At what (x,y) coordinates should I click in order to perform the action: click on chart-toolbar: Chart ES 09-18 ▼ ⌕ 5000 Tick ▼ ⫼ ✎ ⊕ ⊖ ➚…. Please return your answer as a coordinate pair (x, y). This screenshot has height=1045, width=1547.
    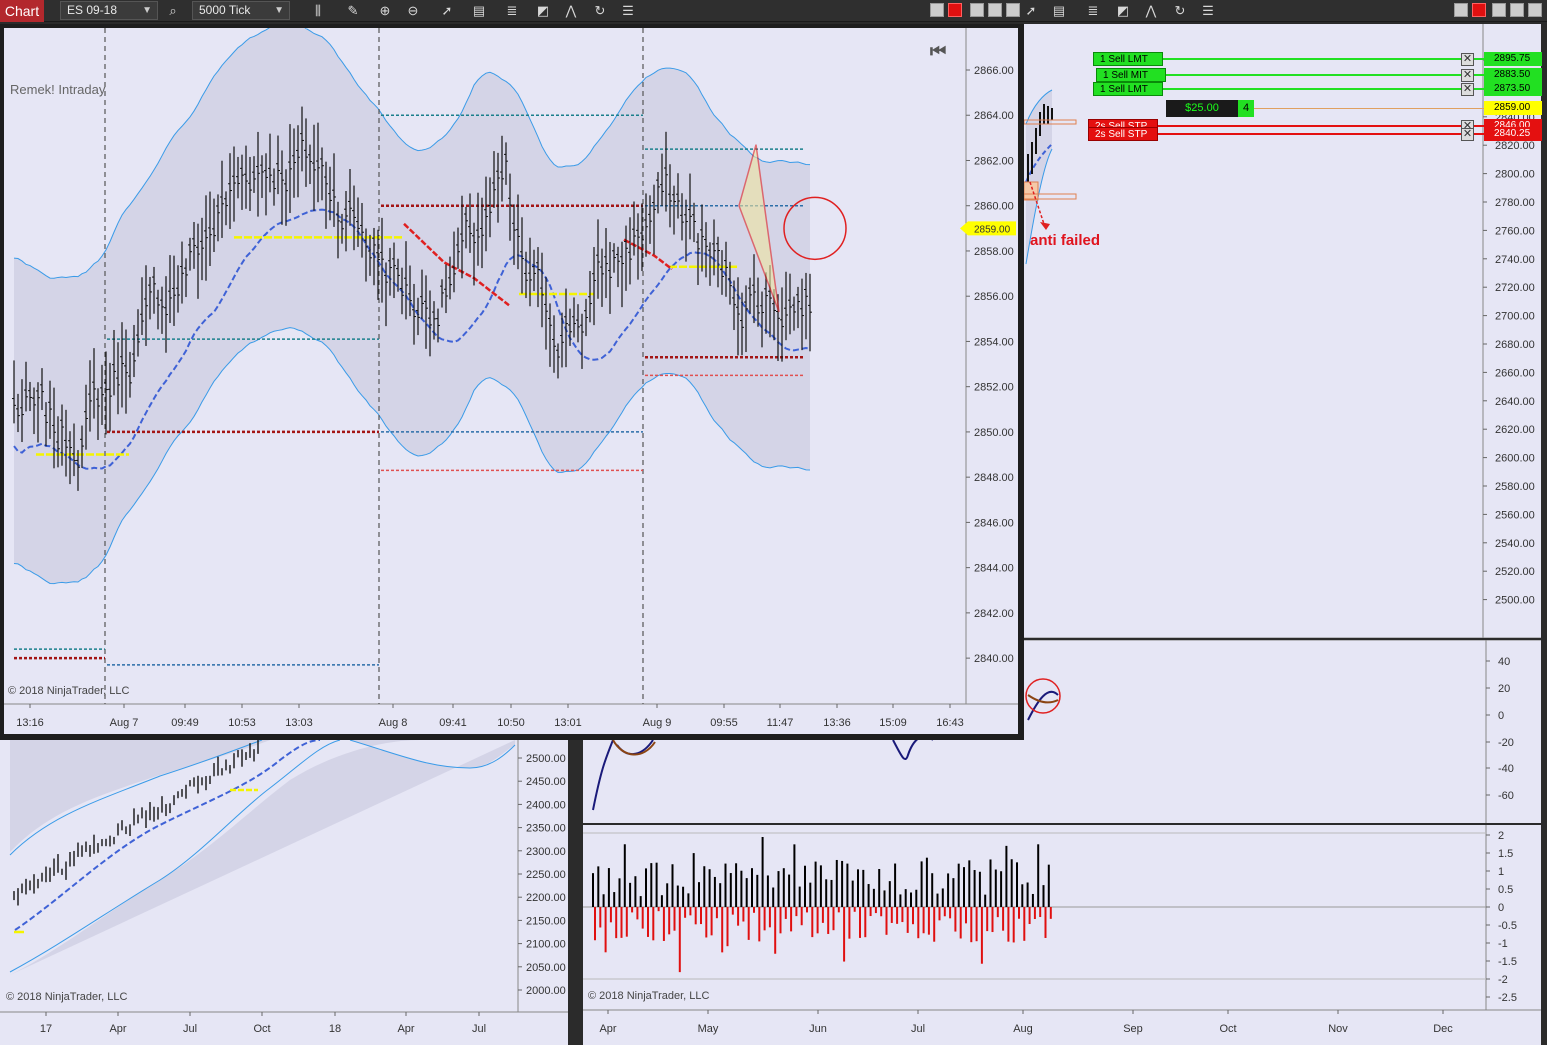
    Looking at the image, I should click on (773, 11).